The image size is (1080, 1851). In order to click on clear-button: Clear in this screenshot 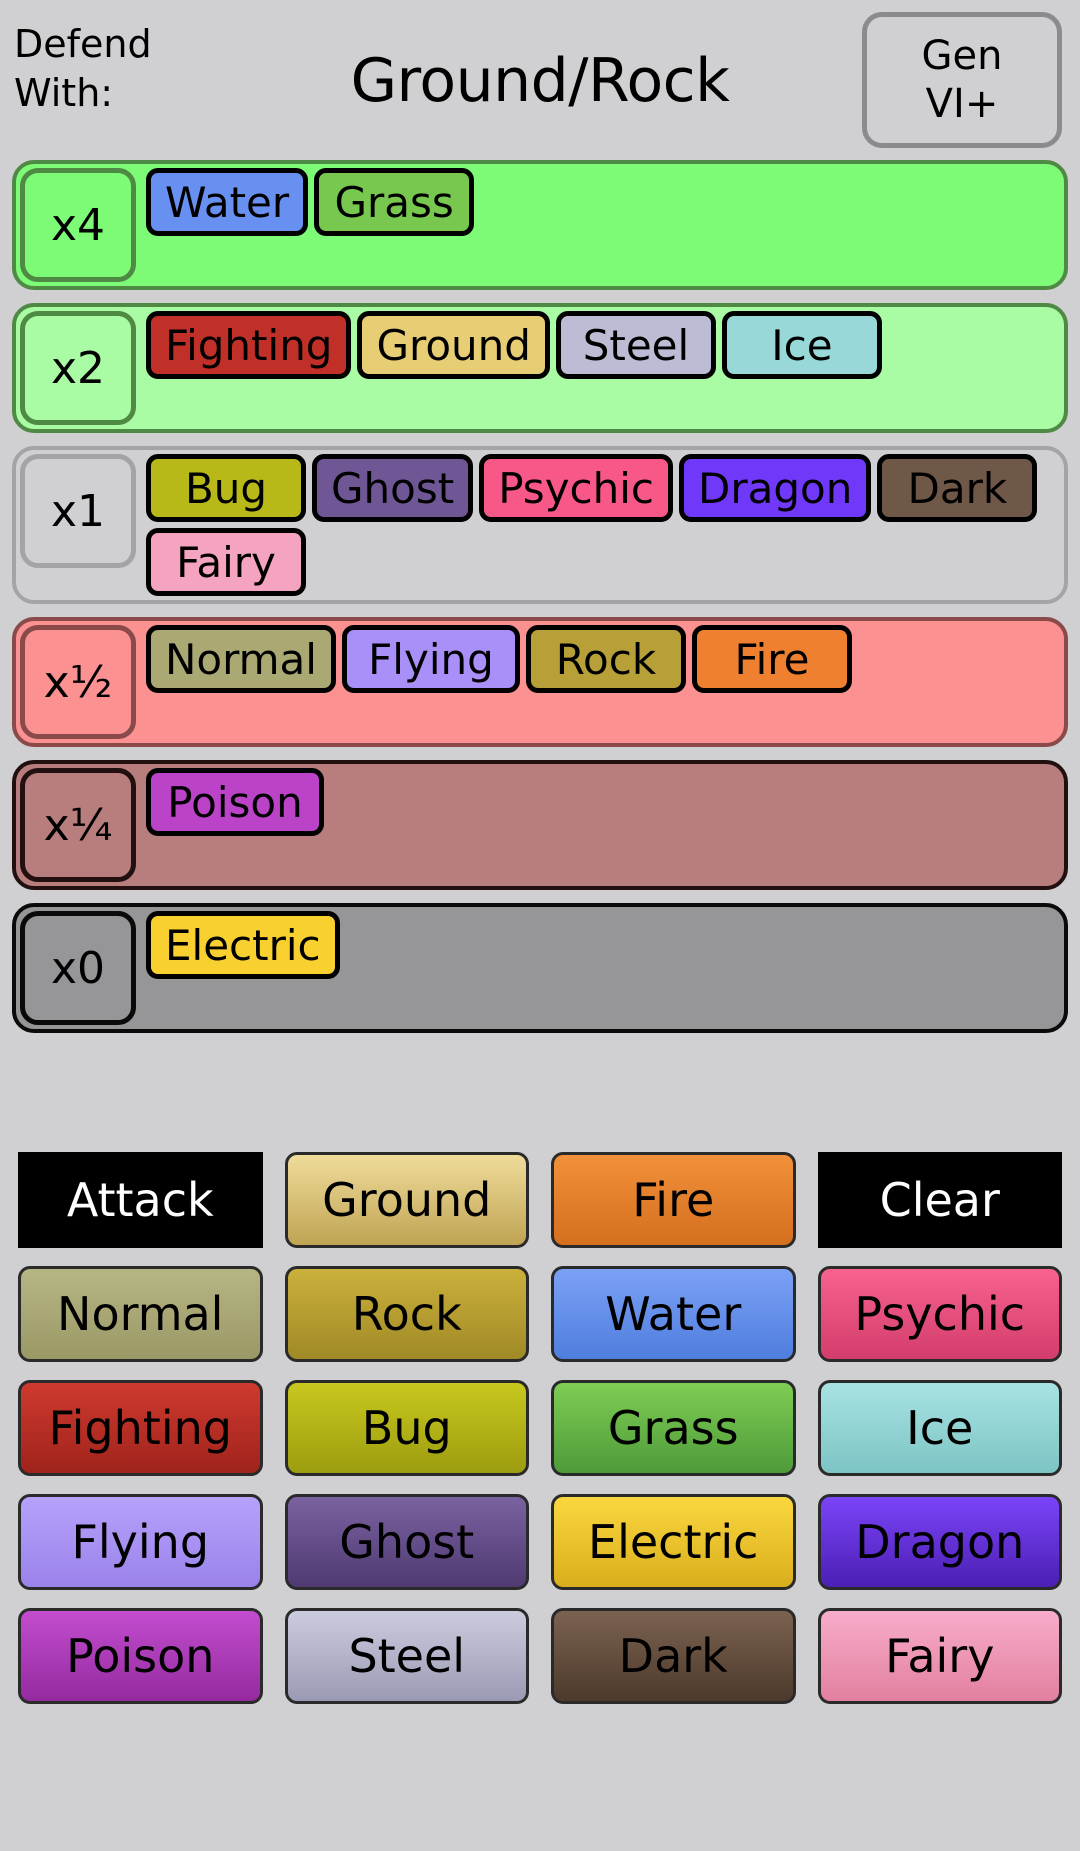, I will do `click(939, 1200)`.